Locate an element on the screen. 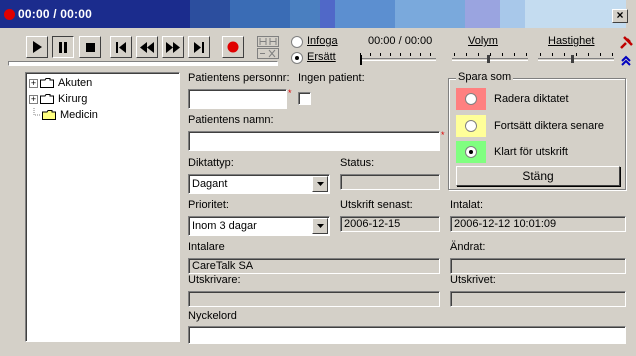 This screenshot has height=356, width=636. close-window-button: × is located at coordinates (620, 16).